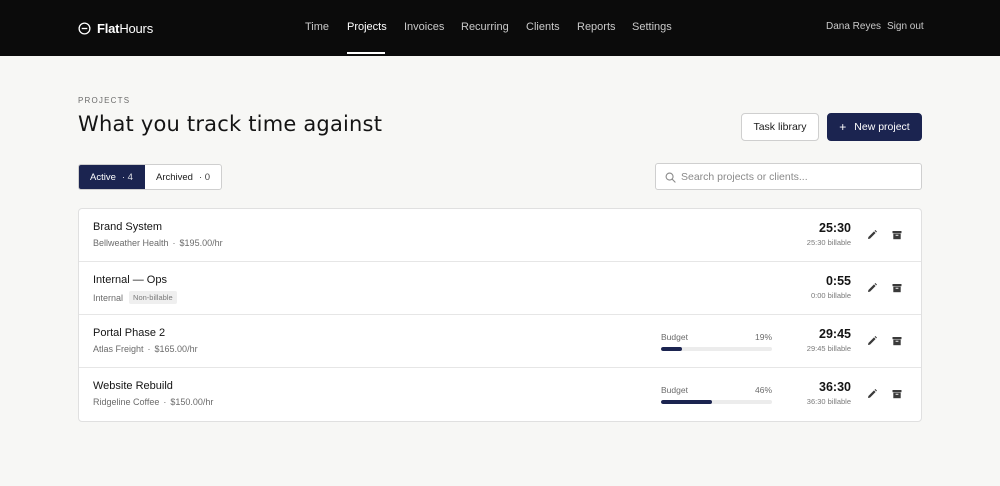 The image size is (1000, 486). What do you see at coordinates (596, 27) in the screenshot?
I see `nav-item-reports: Reports` at bounding box center [596, 27].